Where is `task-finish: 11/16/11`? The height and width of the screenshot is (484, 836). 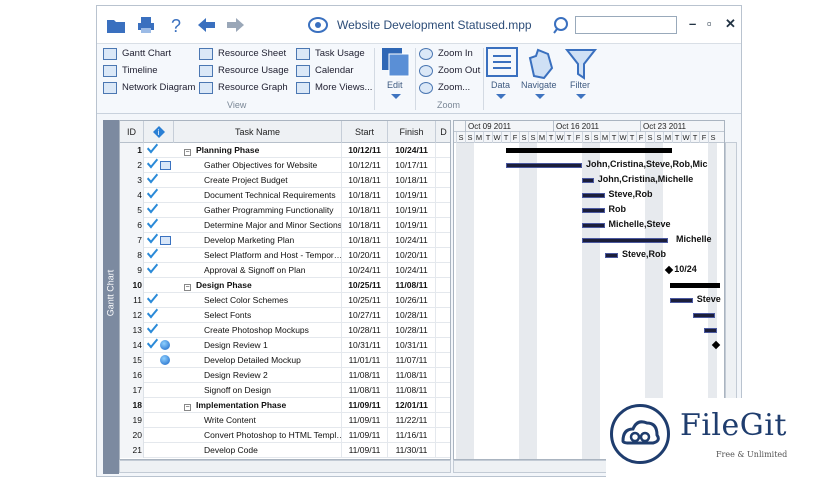
task-finish: 11/16/11 is located at coordinates (412, 435).